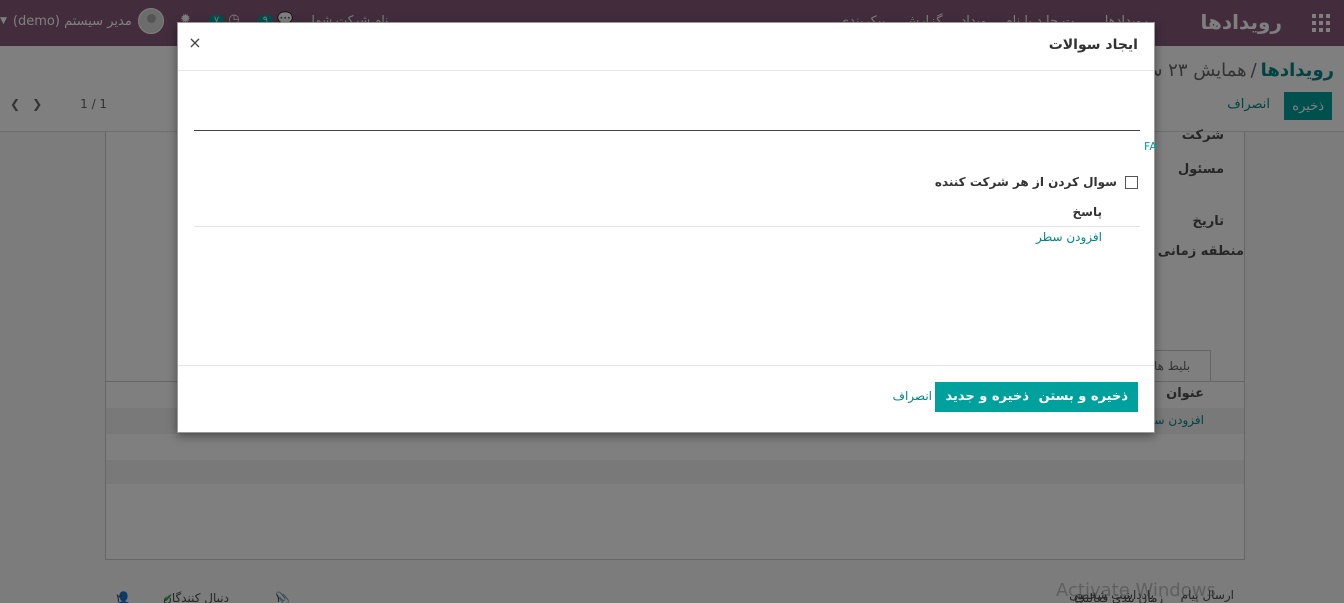 This screenshot has width=1344, height=603. What do you see at coordinates (666, 398) in the screenshot?
I see `modal-footer: ذخیره و بستن ذخیره و جدید انصراف` at bounding box center [666, 398].